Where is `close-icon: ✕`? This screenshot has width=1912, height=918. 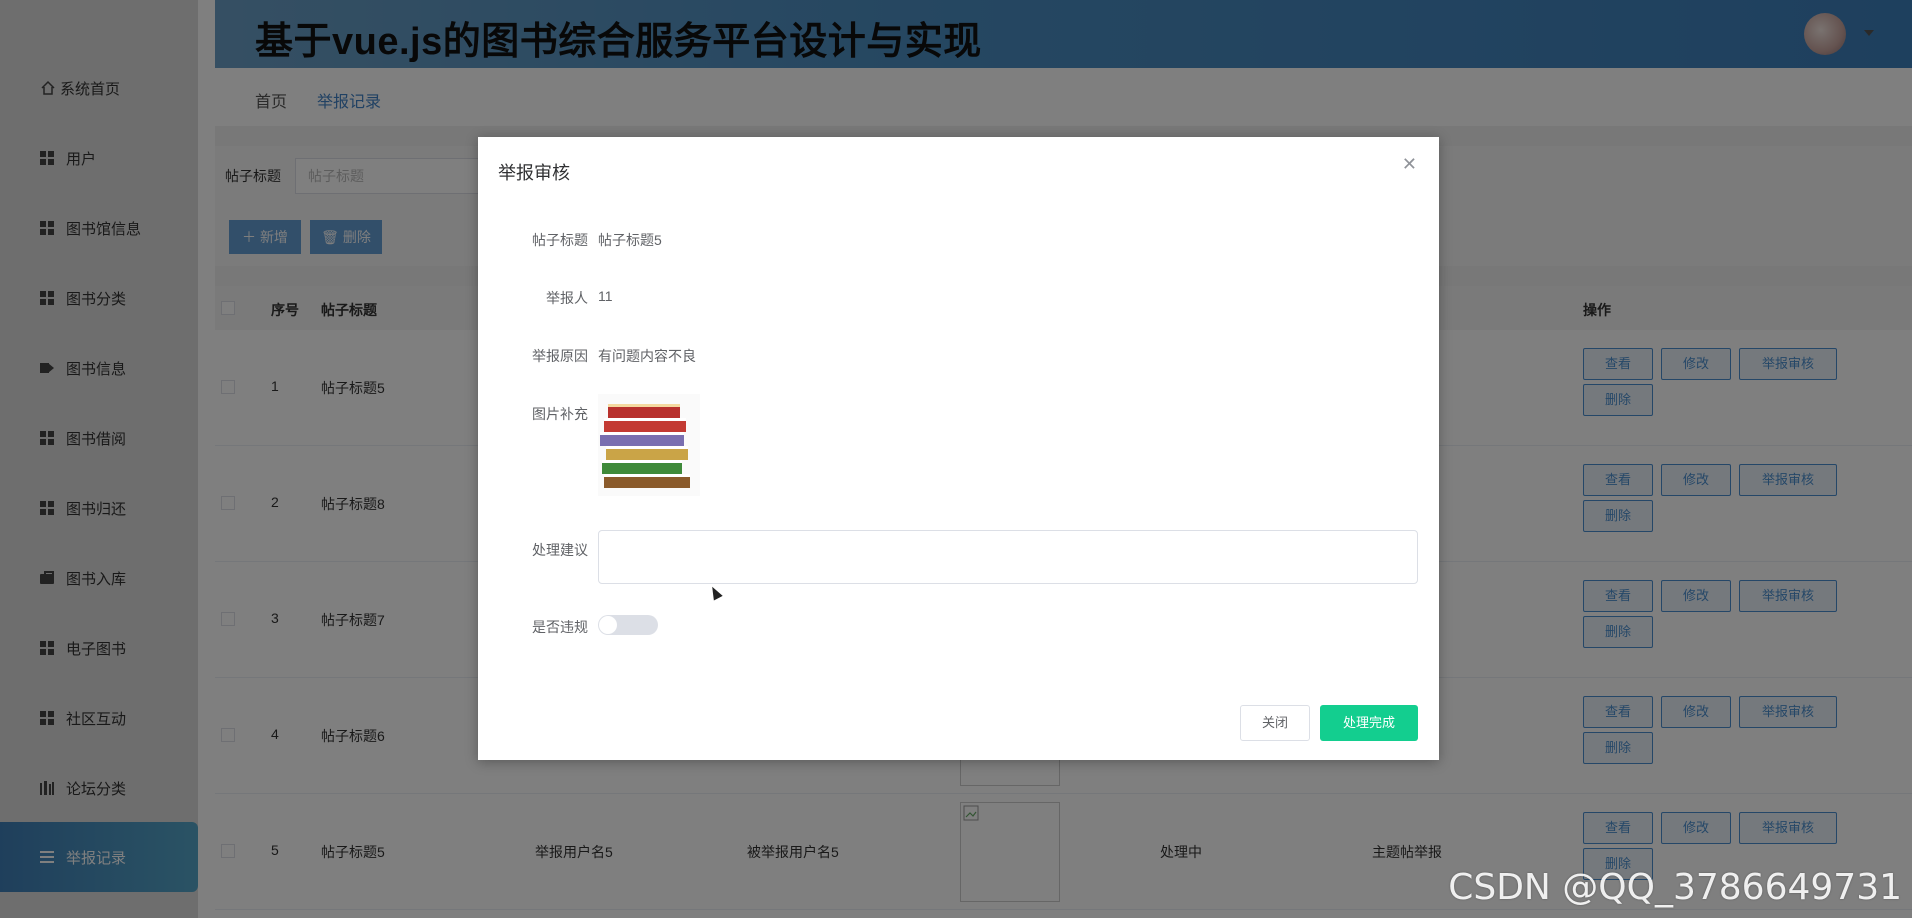
close-icon: ✕ is located at coordinates (1409, 164).